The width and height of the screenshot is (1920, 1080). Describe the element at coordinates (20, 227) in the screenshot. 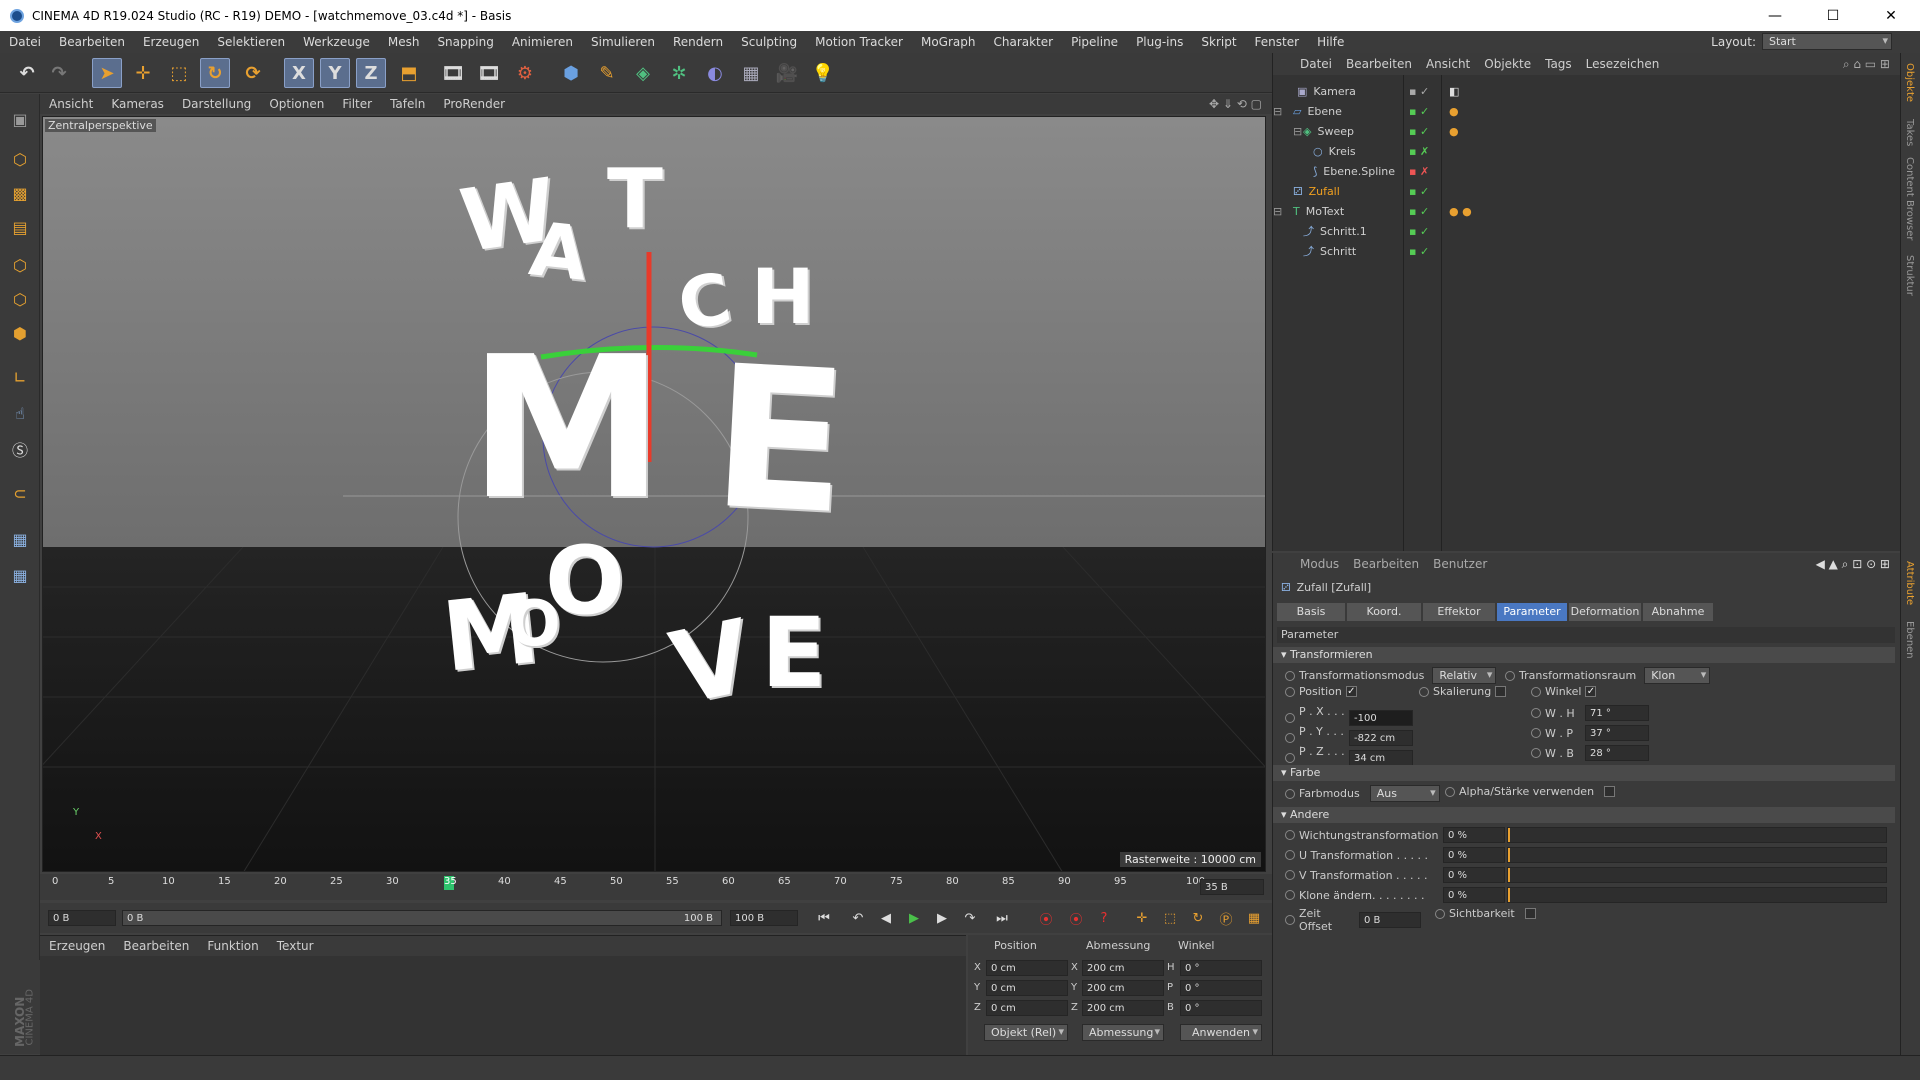

I see `workplane-mode-icon: ▤` at that location.